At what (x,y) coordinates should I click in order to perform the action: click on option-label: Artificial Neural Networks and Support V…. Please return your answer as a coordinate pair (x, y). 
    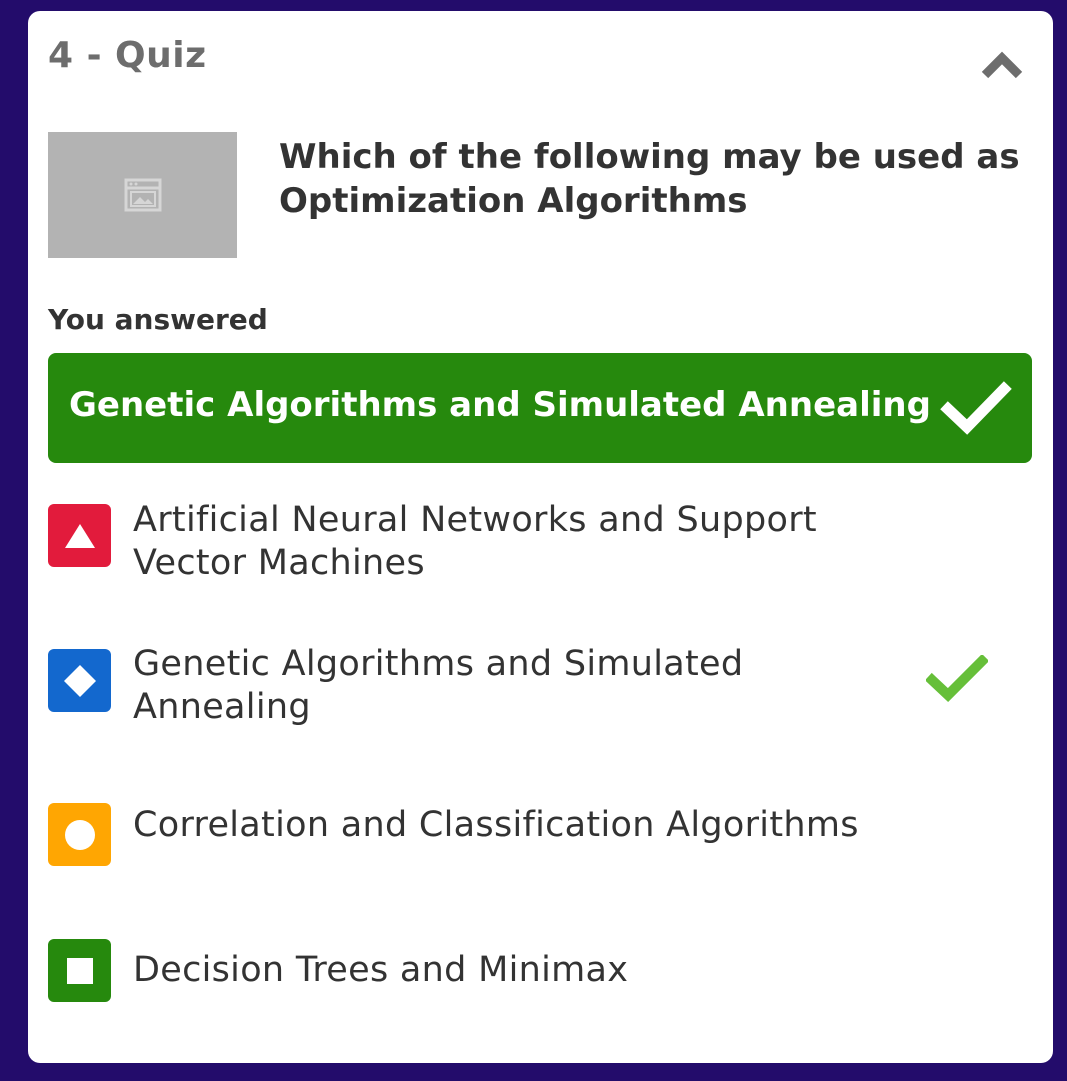
    Looking at the image, I should click on (475, 541).